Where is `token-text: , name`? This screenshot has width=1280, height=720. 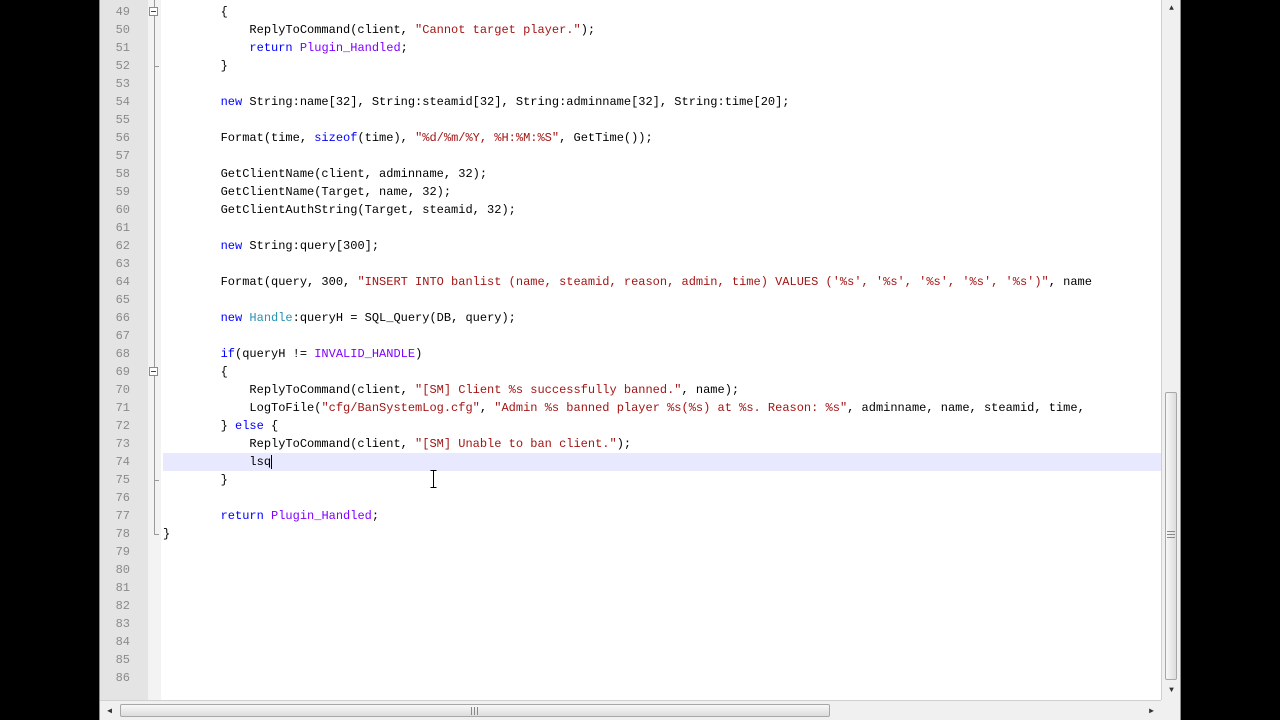
token-text: , name is located at coordinates (1070, 282).